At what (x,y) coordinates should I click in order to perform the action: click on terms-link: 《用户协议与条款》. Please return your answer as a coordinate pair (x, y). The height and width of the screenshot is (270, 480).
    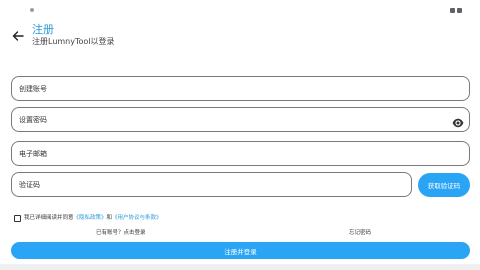
    Looking at the image, I should click on (137, 218).